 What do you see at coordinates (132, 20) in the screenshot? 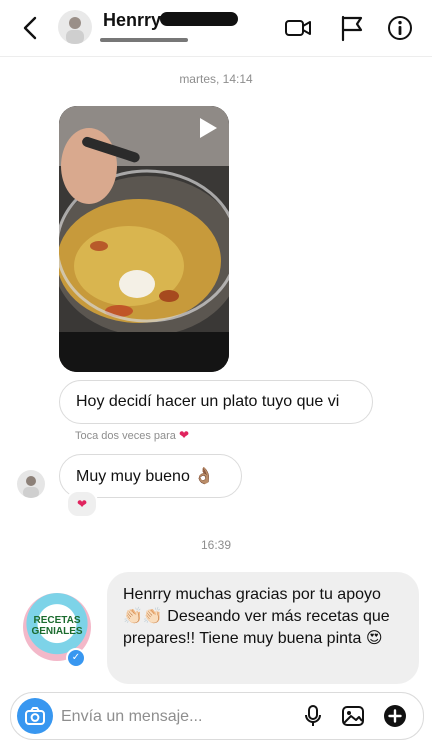
I see `user-name: Henrry` at bounding box center [132, 20].